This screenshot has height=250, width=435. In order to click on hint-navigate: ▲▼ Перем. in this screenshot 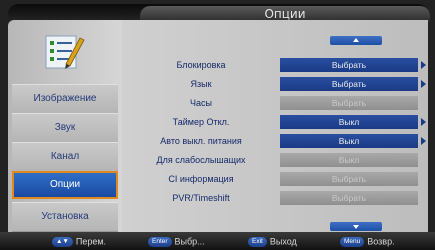, I will do `click(79, 241)`.